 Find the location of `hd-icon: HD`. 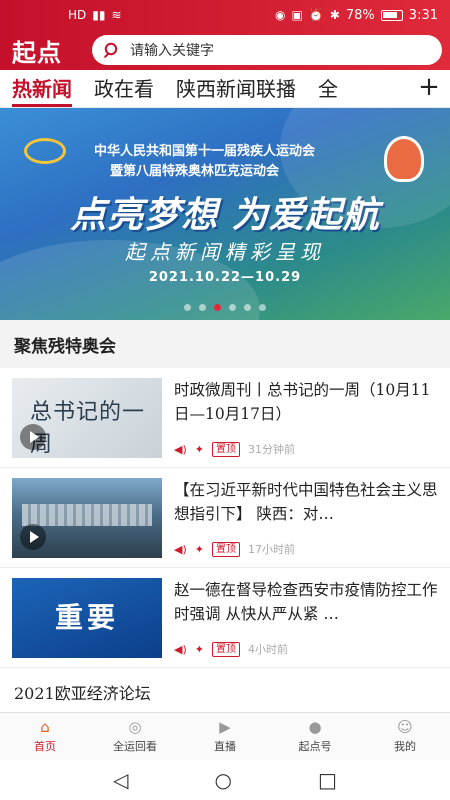

hd-icon: HD is located at coordinates (77, 15).